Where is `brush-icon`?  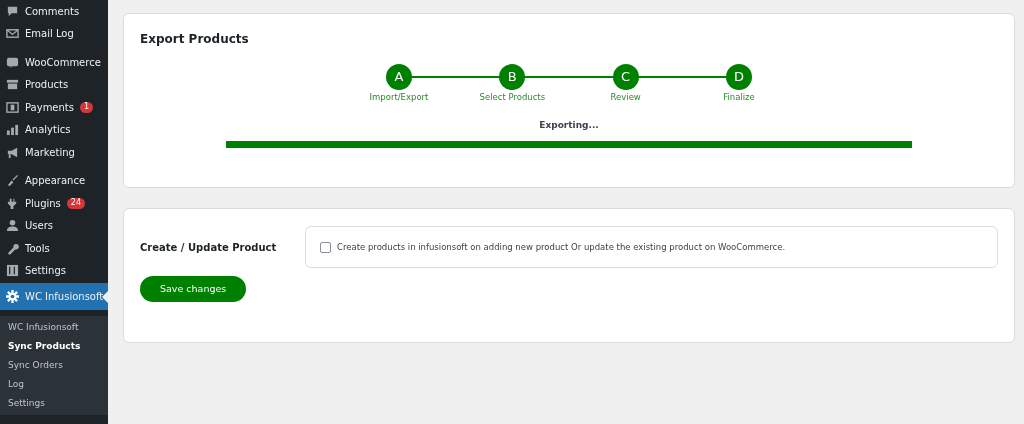
brush-icon is located at coordinates (12, 181).